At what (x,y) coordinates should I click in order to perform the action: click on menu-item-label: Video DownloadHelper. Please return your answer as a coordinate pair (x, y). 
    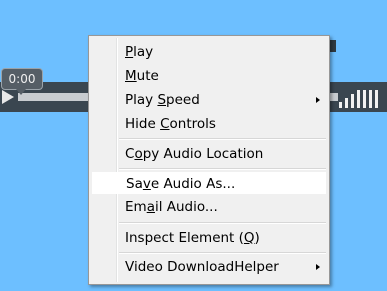
    Looking at the image, I should click on (202, 267).